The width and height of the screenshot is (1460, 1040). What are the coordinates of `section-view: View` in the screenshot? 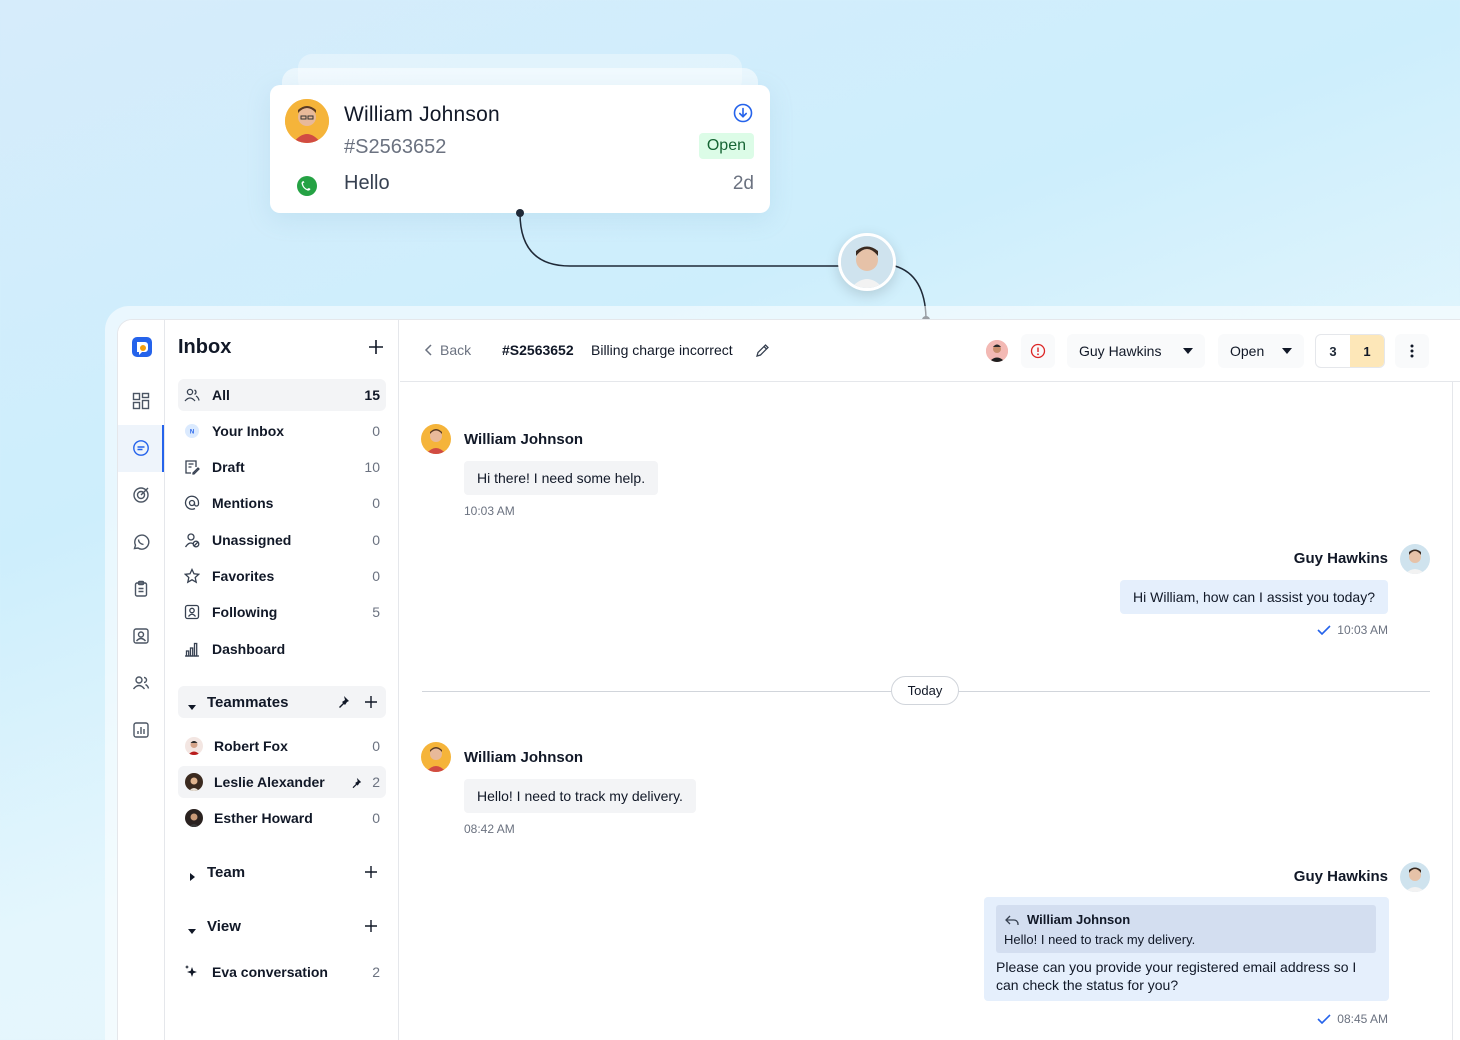 It's located at (282, 926).